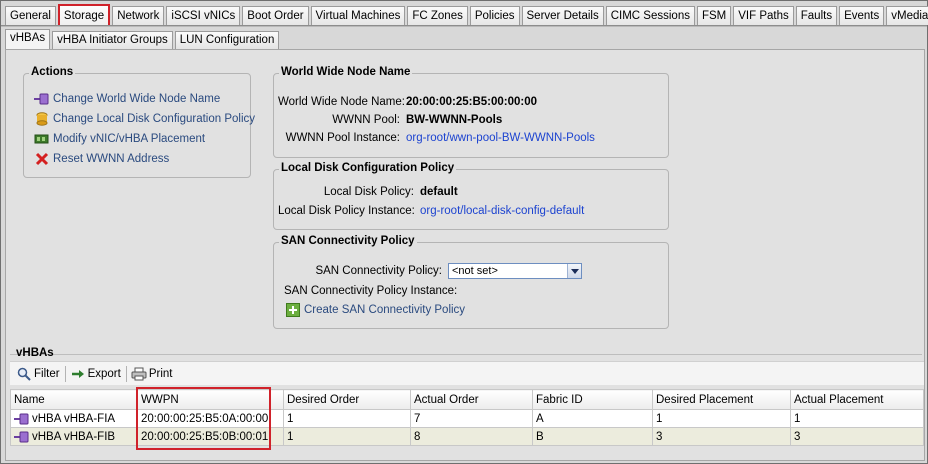 The image size is (928, 464). What do you see at coordinates (763, 15) in the screenshot?
I see `tab-vif-paths: VIF Paths` at bounding box center [763, 15].